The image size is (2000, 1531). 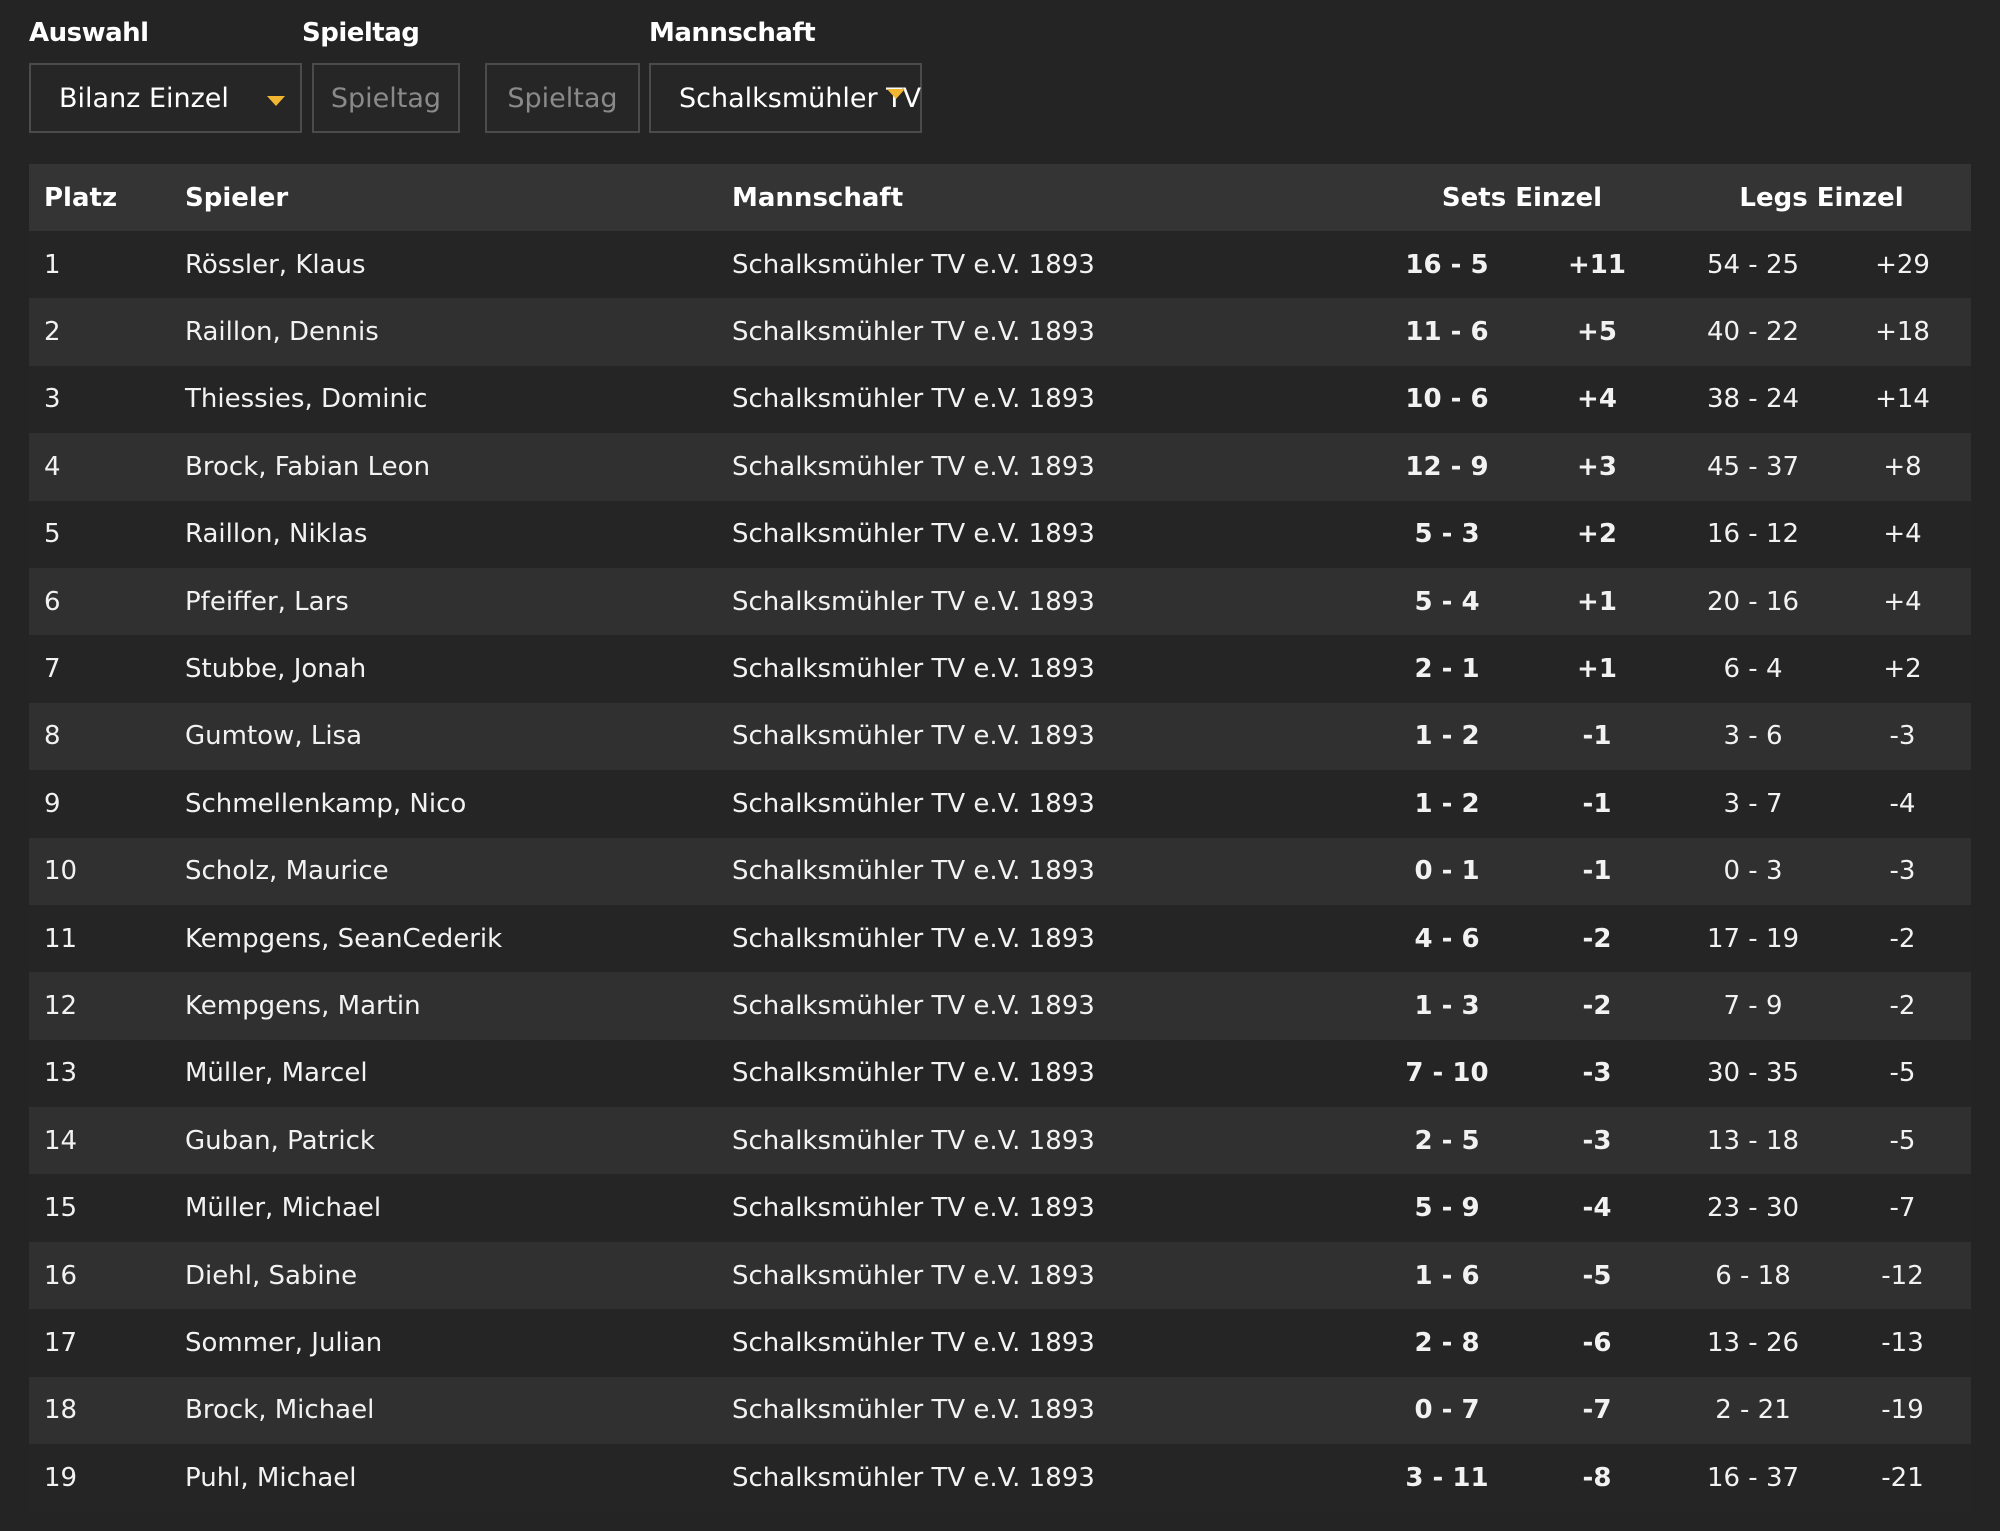 What do you see at coordinates (1902, 1208) in the screenshot?
I see `cell-legs-diff: -7` at bounding box center [1902, 1208].